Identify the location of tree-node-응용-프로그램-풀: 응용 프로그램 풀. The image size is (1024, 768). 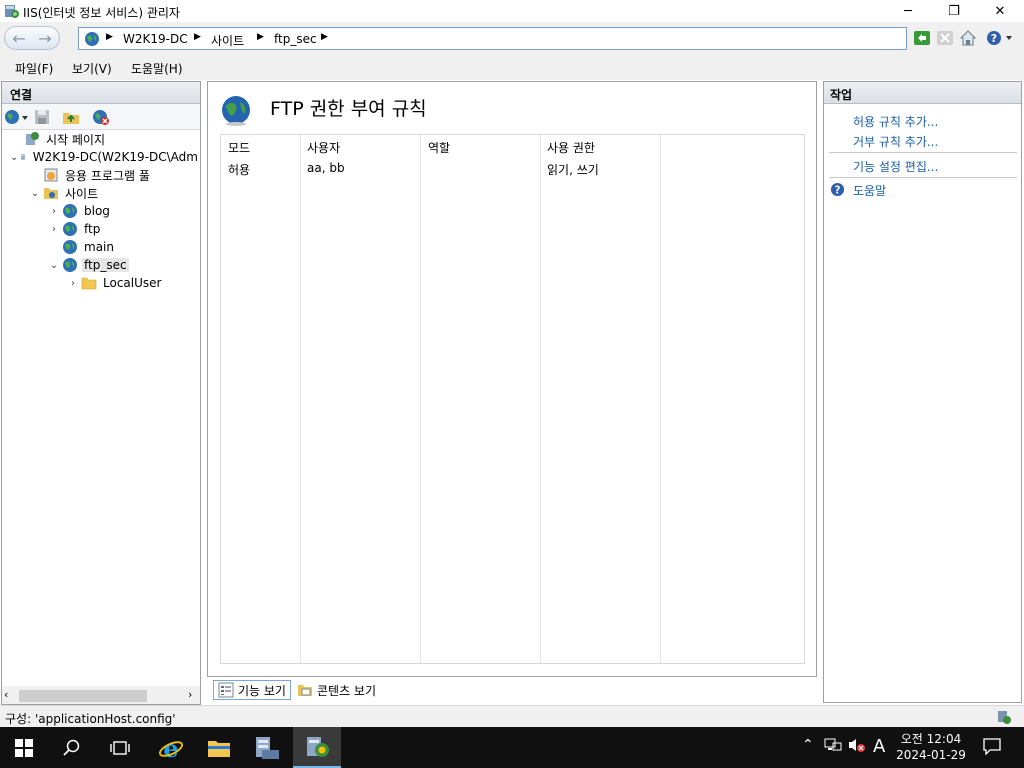
(101, 175).